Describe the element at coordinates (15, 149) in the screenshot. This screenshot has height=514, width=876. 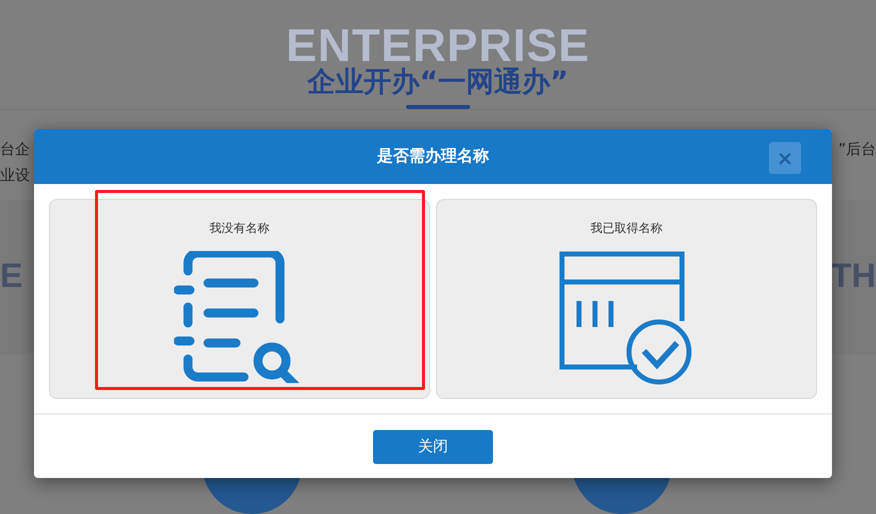
I see `intro-text: 台企` at that location.